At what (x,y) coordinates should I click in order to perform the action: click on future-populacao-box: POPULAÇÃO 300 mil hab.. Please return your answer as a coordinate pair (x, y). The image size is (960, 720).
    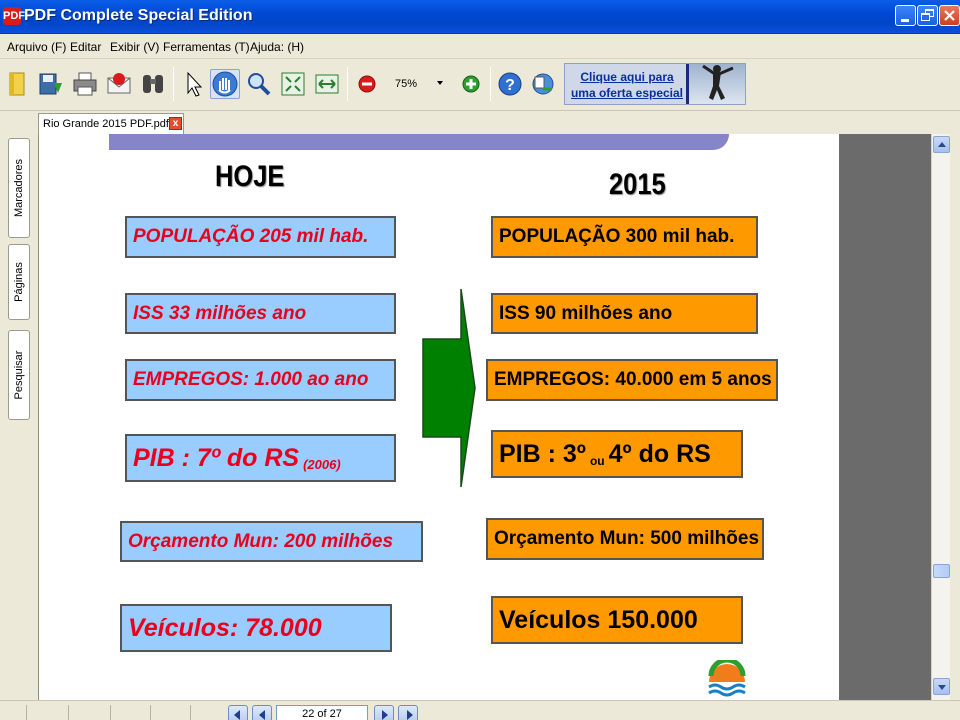
    Looking at the image, I should click on (624, 237).